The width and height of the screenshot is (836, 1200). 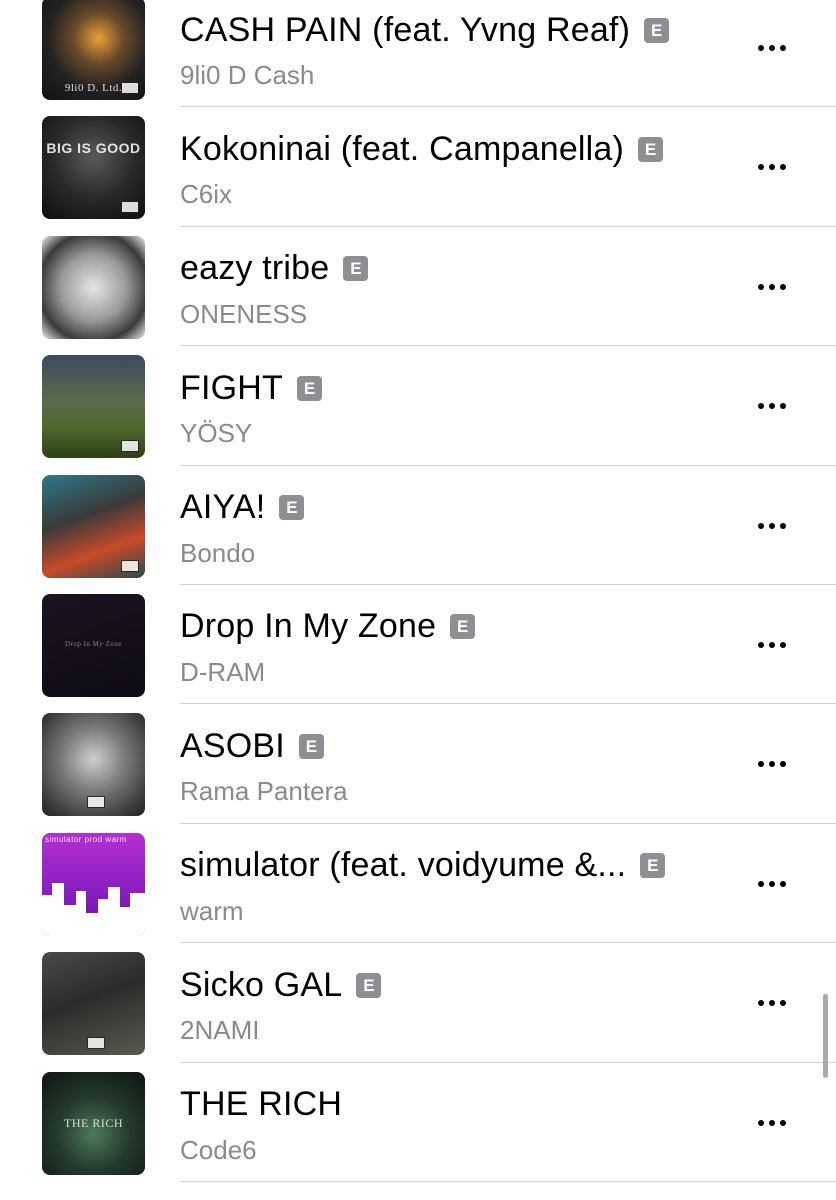 What do you see at coordinates (223, 671) in the screenshot?
I see `song-artist: D-RAM` at bounding box center [223, 671].